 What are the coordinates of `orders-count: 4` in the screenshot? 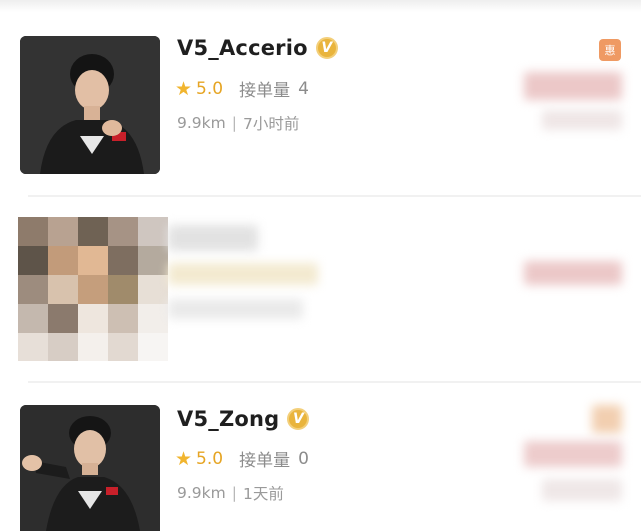 It's located at (303, 88).